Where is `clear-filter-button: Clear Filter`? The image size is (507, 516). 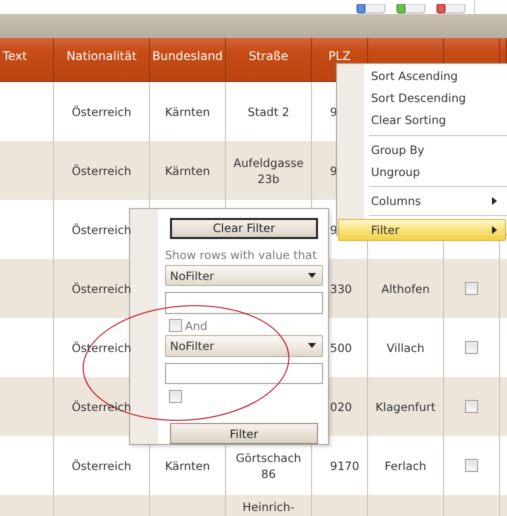 clear-filter-button: Clear Filter is located at coordinates (244, 228).